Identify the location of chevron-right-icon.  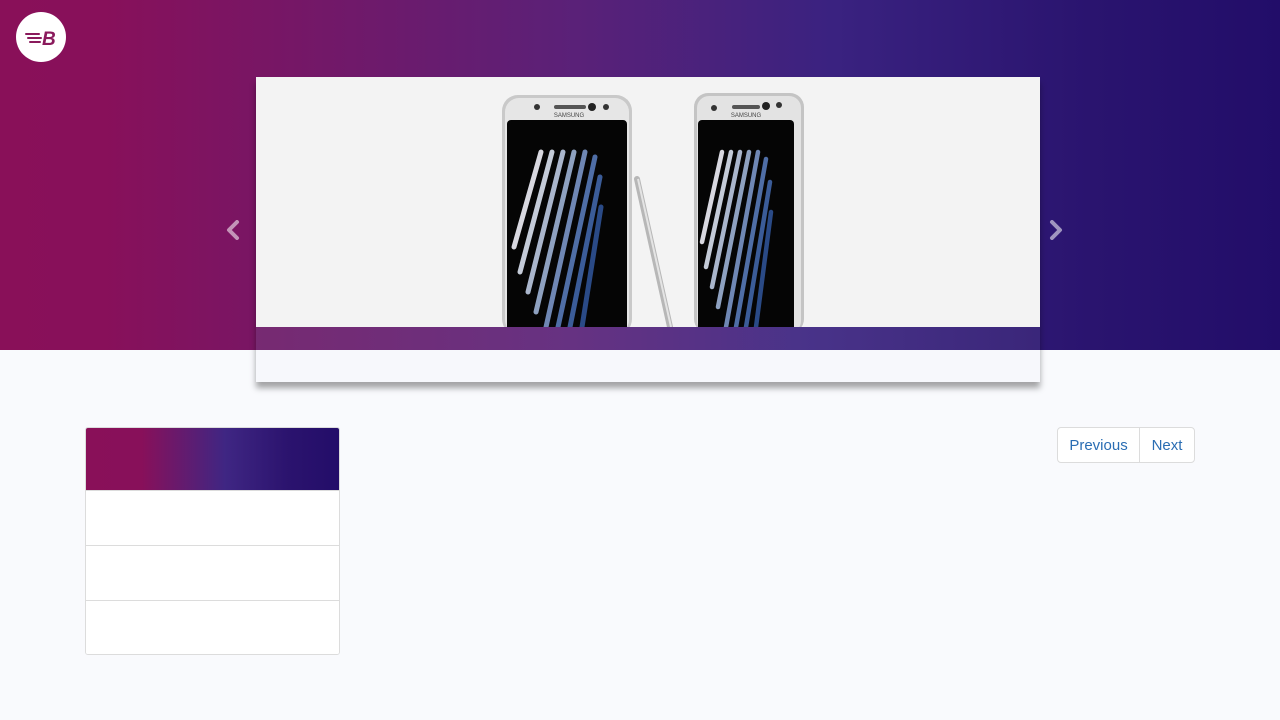
(1056, 230).